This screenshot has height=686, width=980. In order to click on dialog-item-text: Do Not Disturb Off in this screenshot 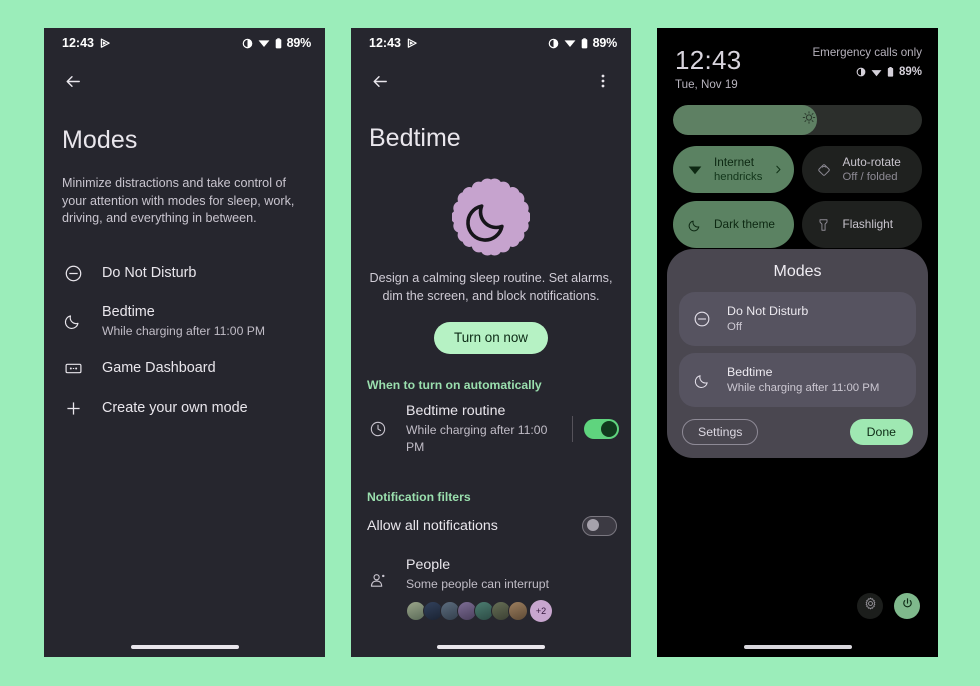, I will do `click(767, 319)`.